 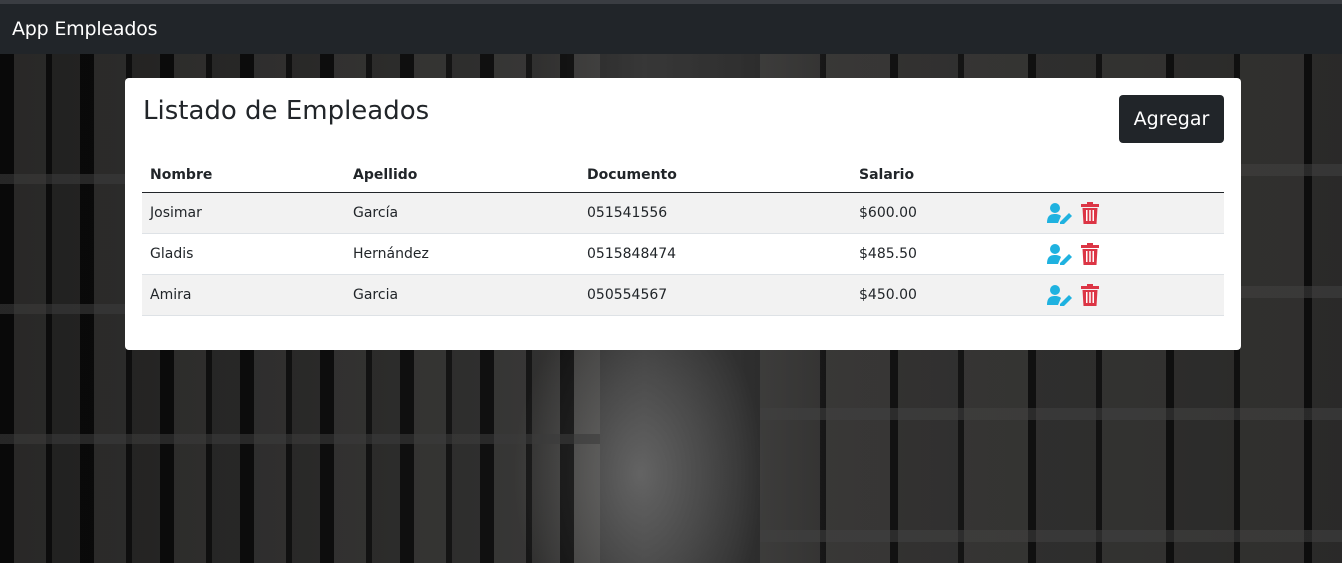 I want to click on cell-apellido: García, so click(x=462, y=213).